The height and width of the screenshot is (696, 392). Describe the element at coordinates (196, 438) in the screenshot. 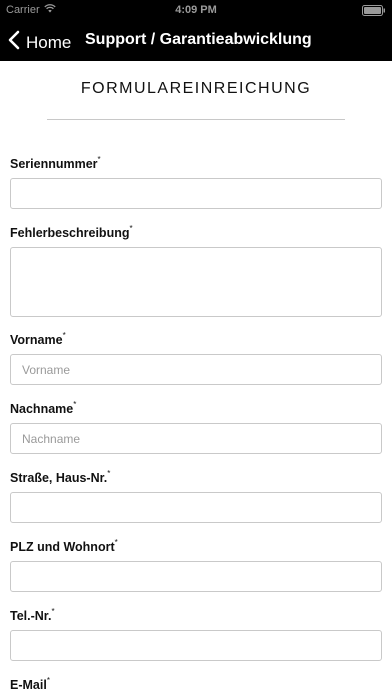

I see `last-name-input` at that location.